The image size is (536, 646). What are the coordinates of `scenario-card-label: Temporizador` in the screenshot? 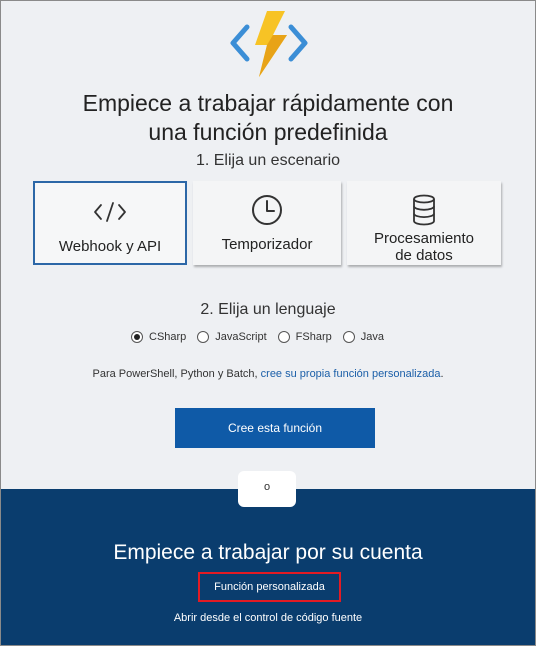 It's located at (267, 244).